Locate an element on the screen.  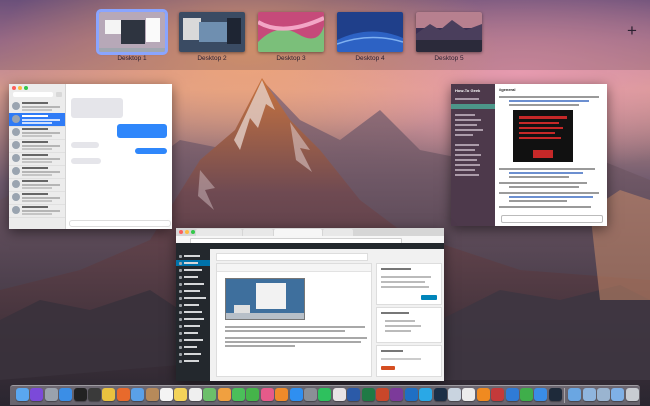
facetime-icon is located at coordinates (253, 394).